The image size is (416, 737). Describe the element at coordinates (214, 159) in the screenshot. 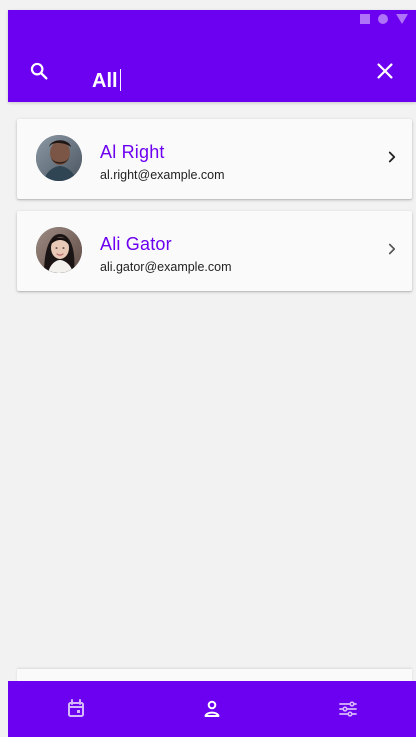

I see `contact-card-al-right: Al Right al.right@example.com` at that location.